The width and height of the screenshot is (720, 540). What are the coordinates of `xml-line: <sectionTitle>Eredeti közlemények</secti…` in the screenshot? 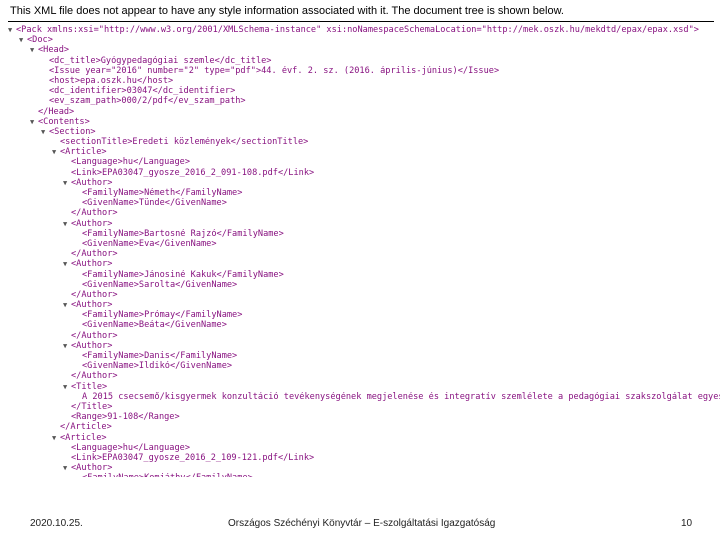 It's located at (364, 142).